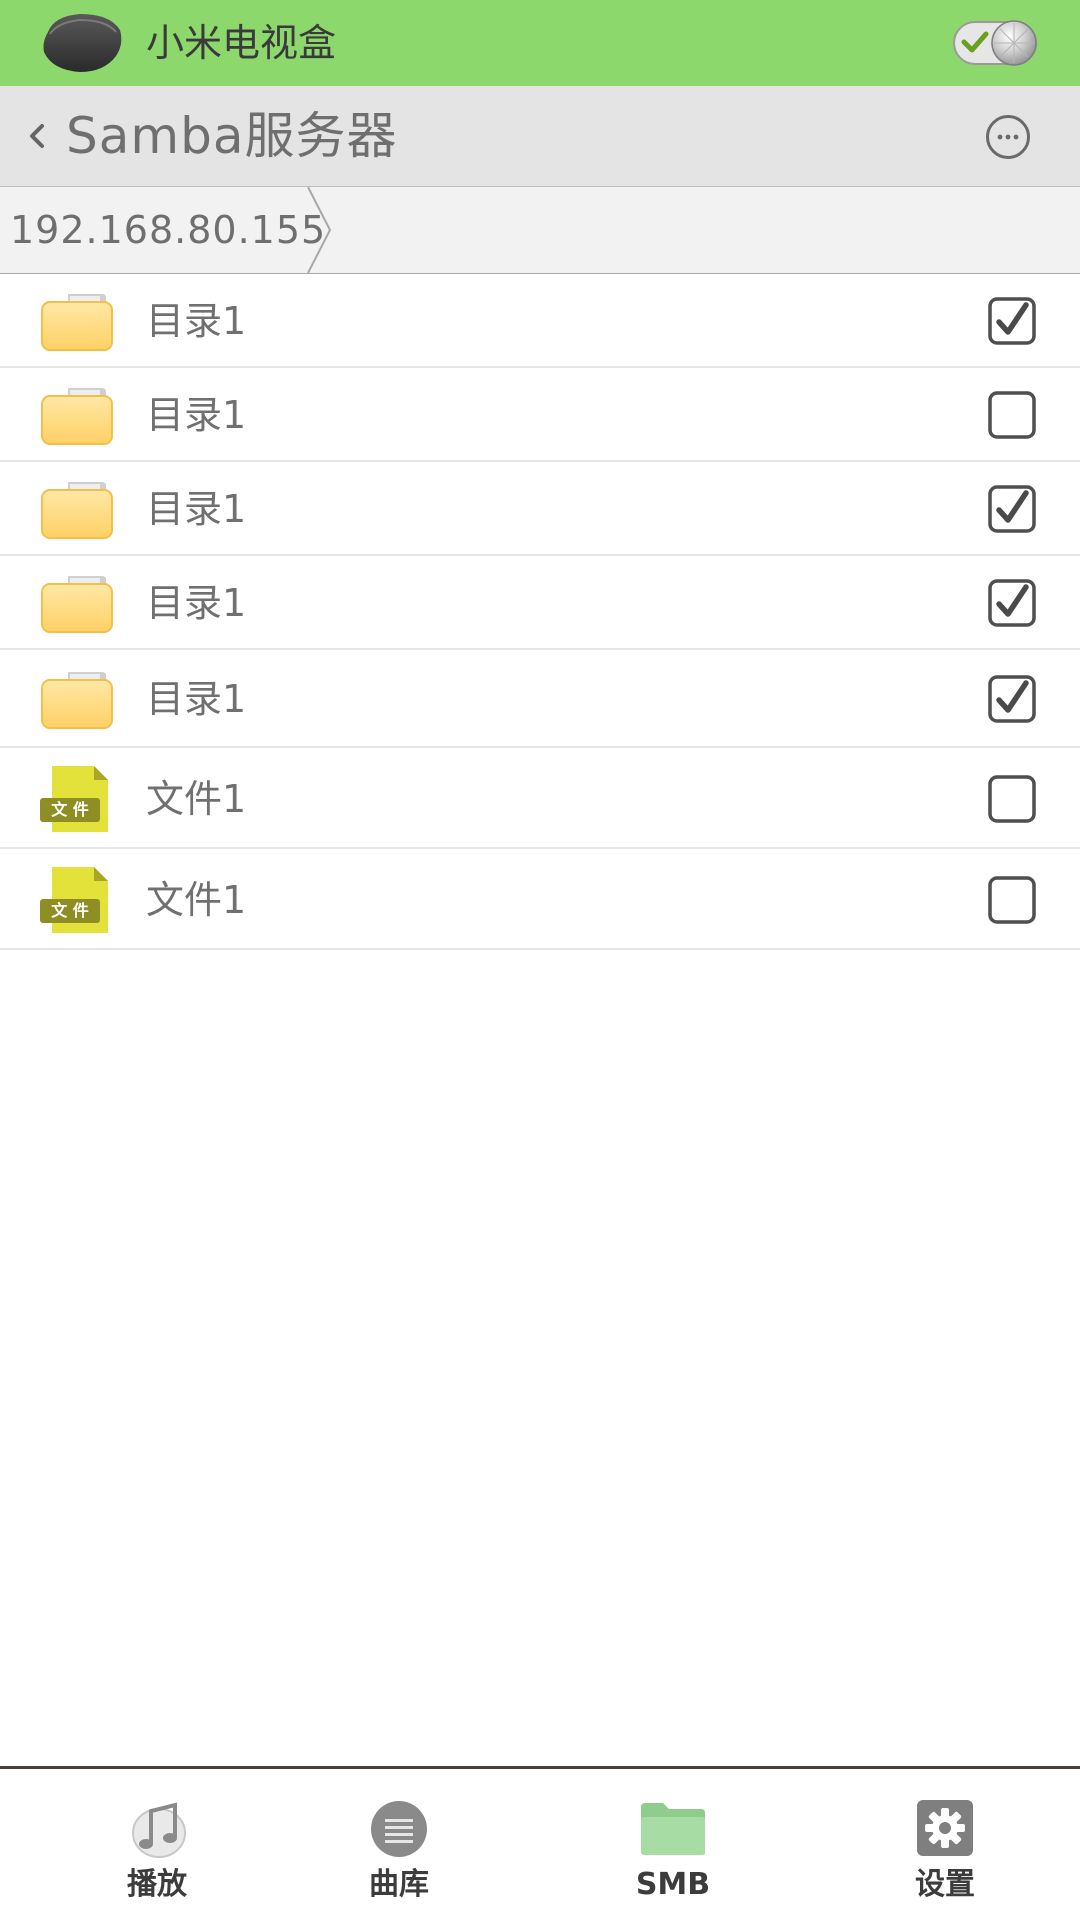 The width and height of the screenshot is (1080, 1920). Describe the element at coordinates (540, 230) in the screenshot. I see `breadcrumb: 192.168.80.155` at that location.